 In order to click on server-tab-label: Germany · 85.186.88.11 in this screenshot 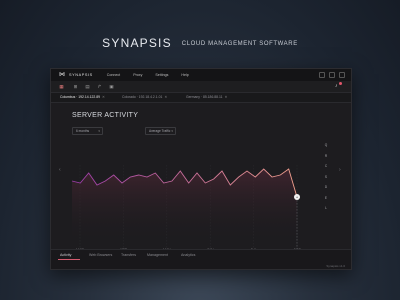, I will do `click(204, 96)`.